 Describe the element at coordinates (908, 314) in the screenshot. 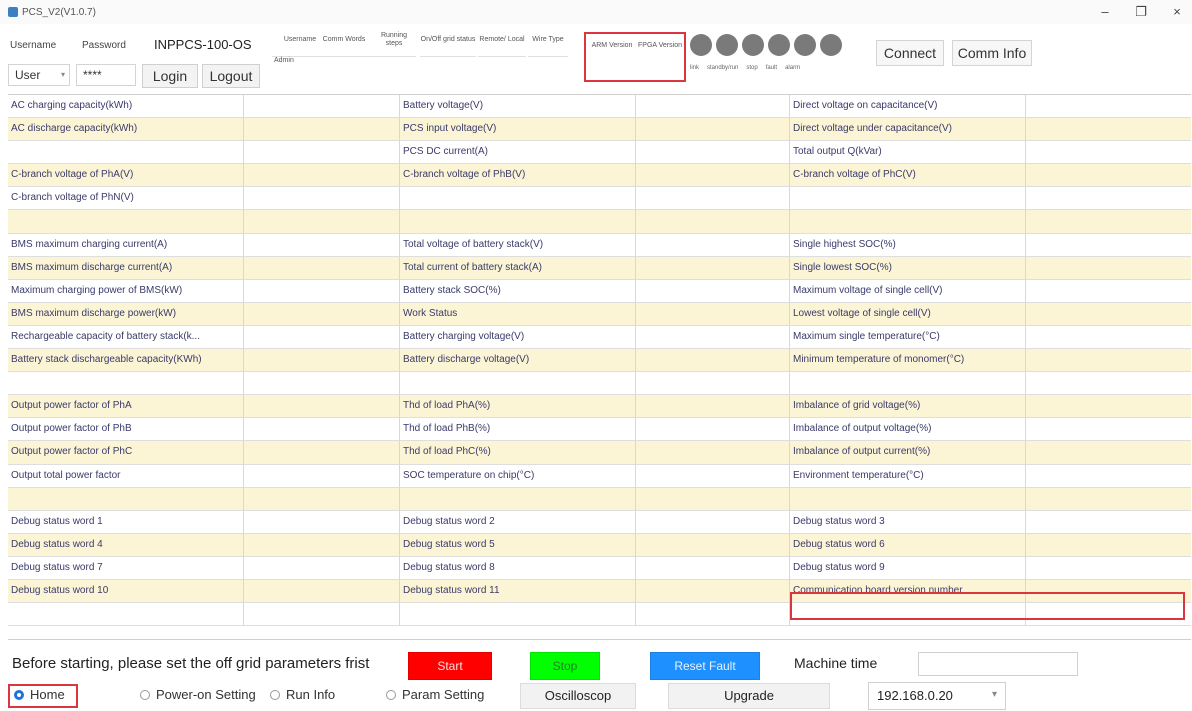

I see `param-name-cell: Lowest voltage of single cell(V)` at that location.